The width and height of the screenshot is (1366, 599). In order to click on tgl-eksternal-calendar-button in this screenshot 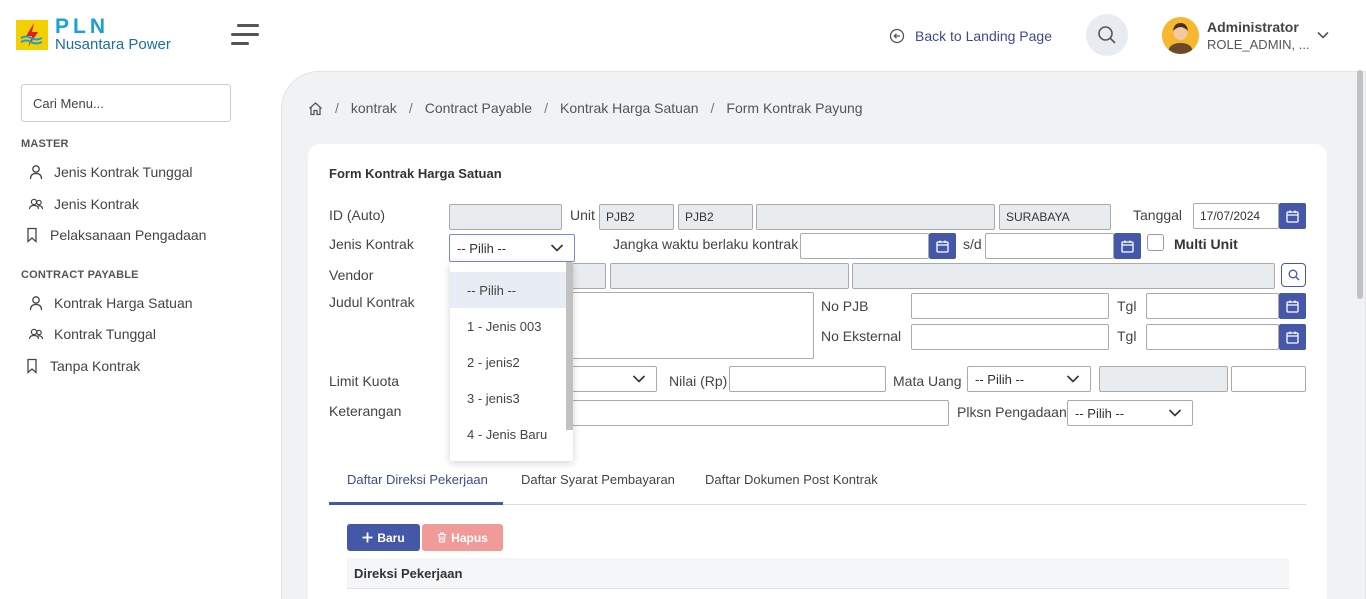, I will do `click(1292, 337)`.